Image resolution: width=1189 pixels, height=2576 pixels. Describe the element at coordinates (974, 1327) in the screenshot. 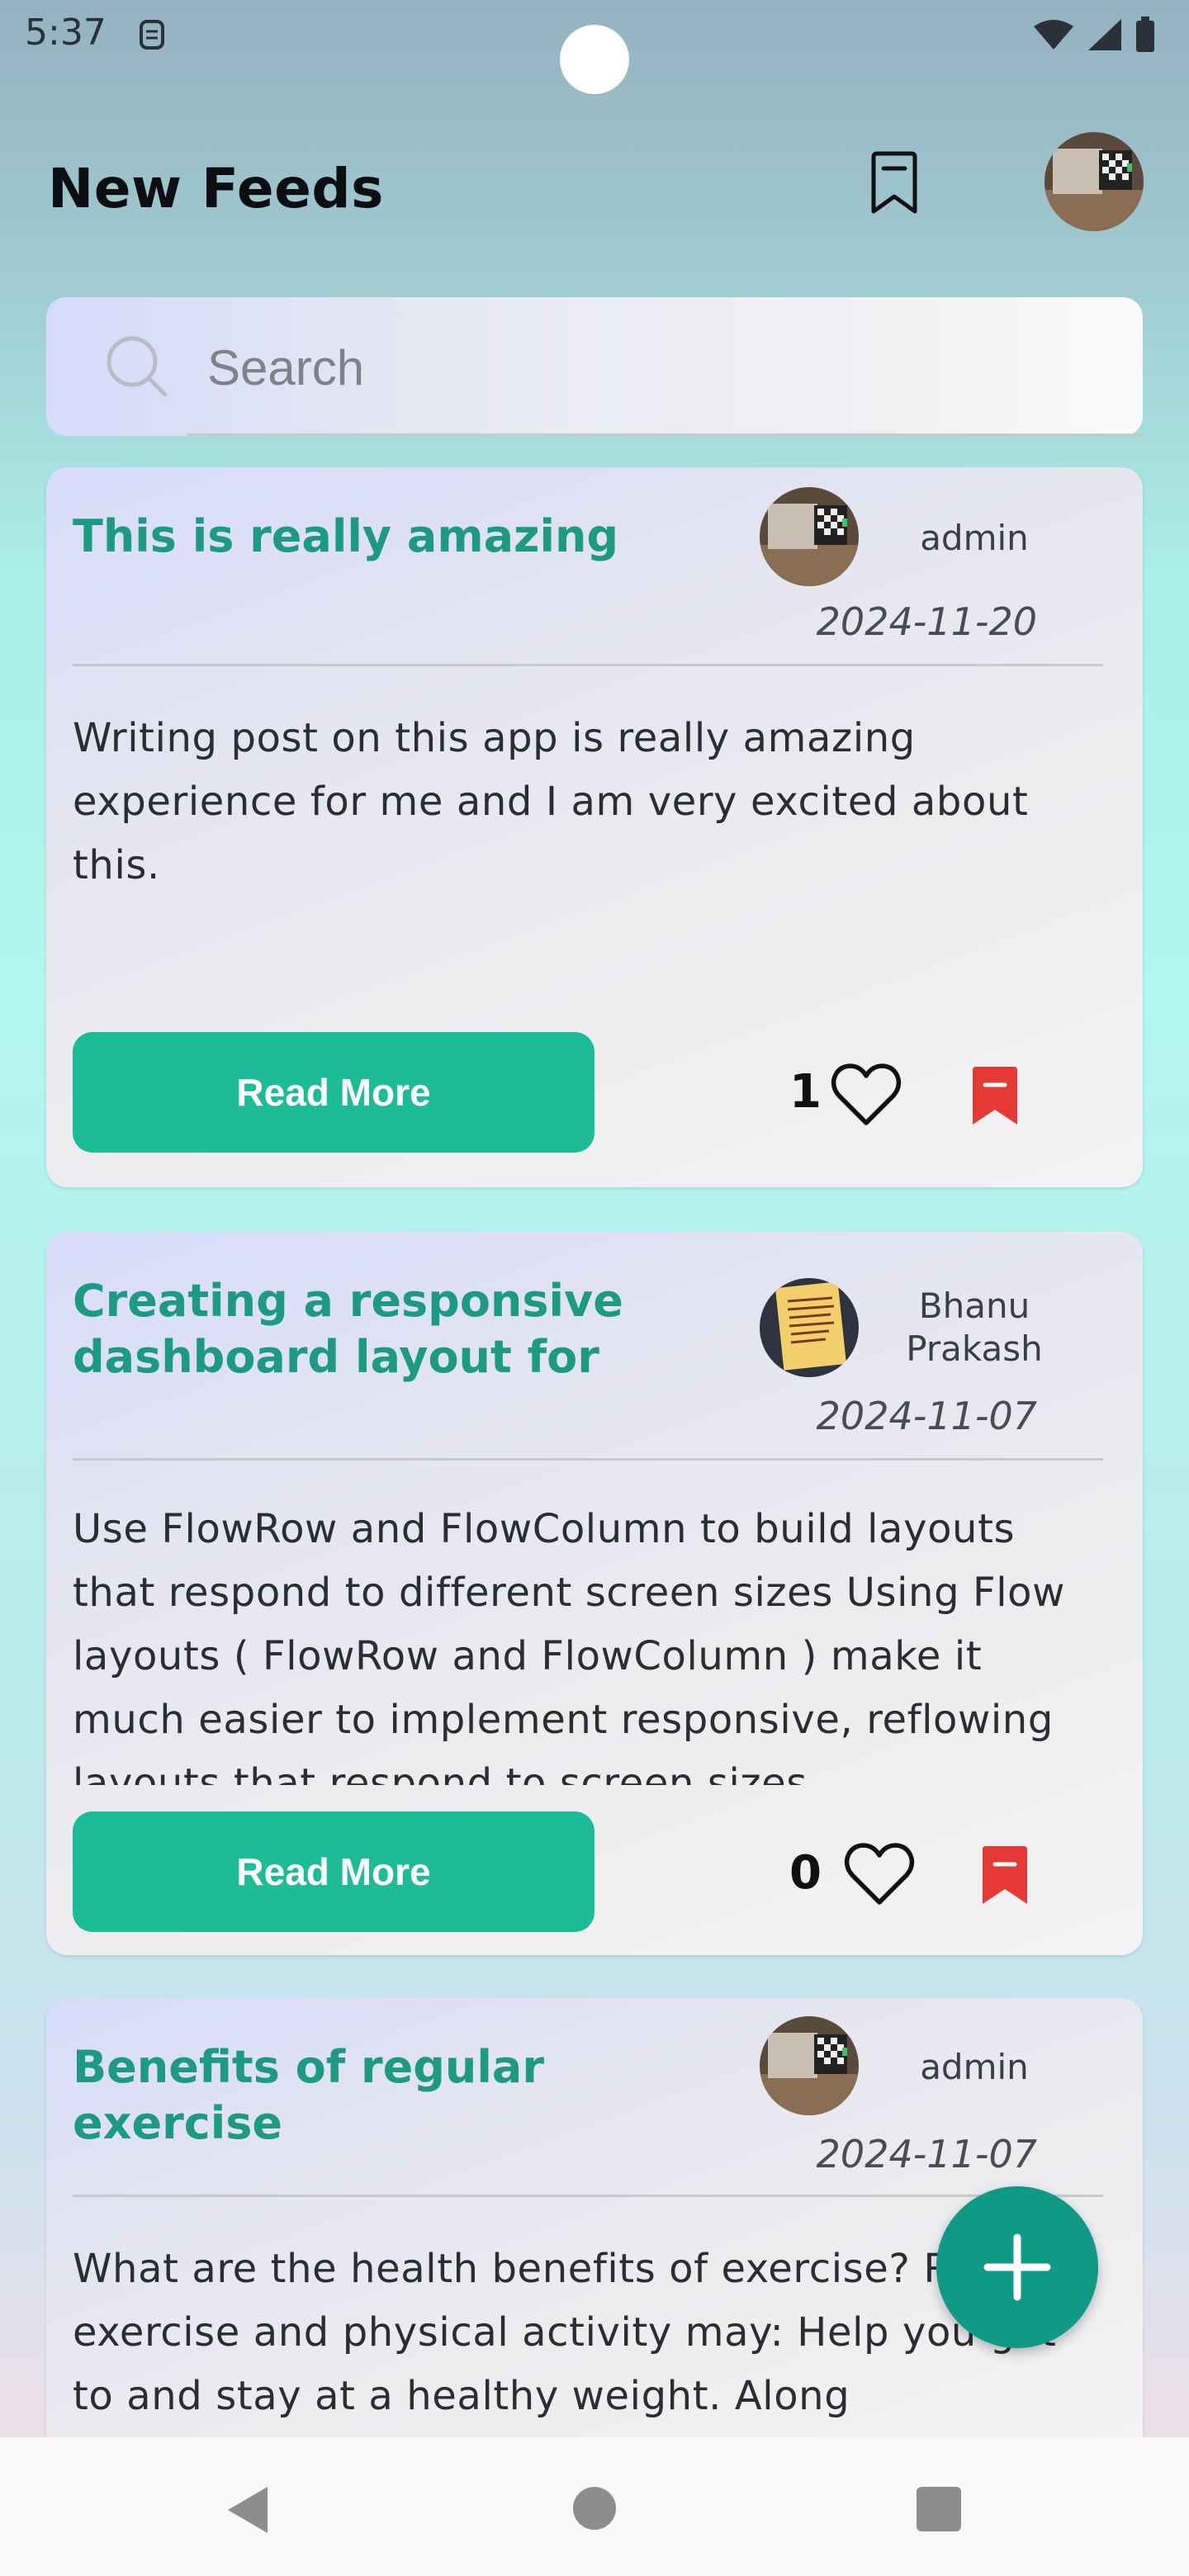

I see `post-author: Bhanu Prakash` at that location.